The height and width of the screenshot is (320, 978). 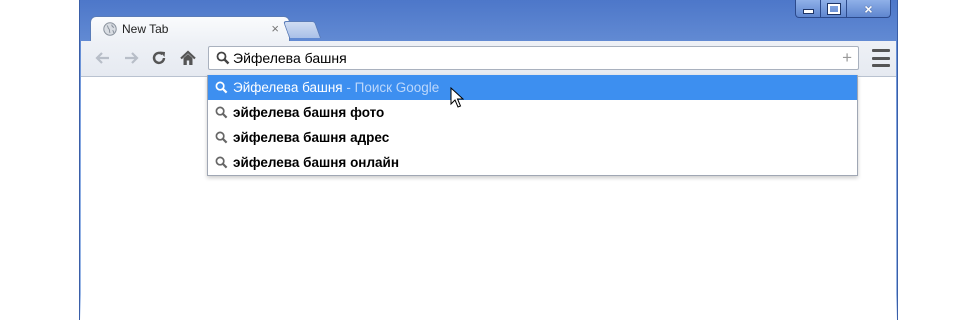 I want to click on suggestion-text: Эйфелева башня - Поиск Google, so click(x=336, y=87).